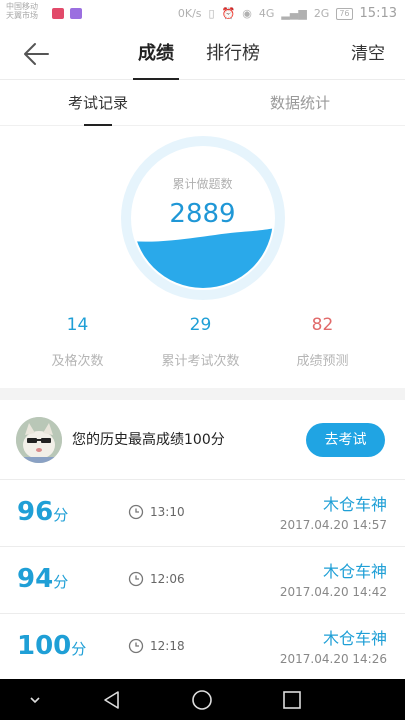 This screenshot has width=405, height=720. I want to click on tab-ranking: 排行榜, so click(233, 54).